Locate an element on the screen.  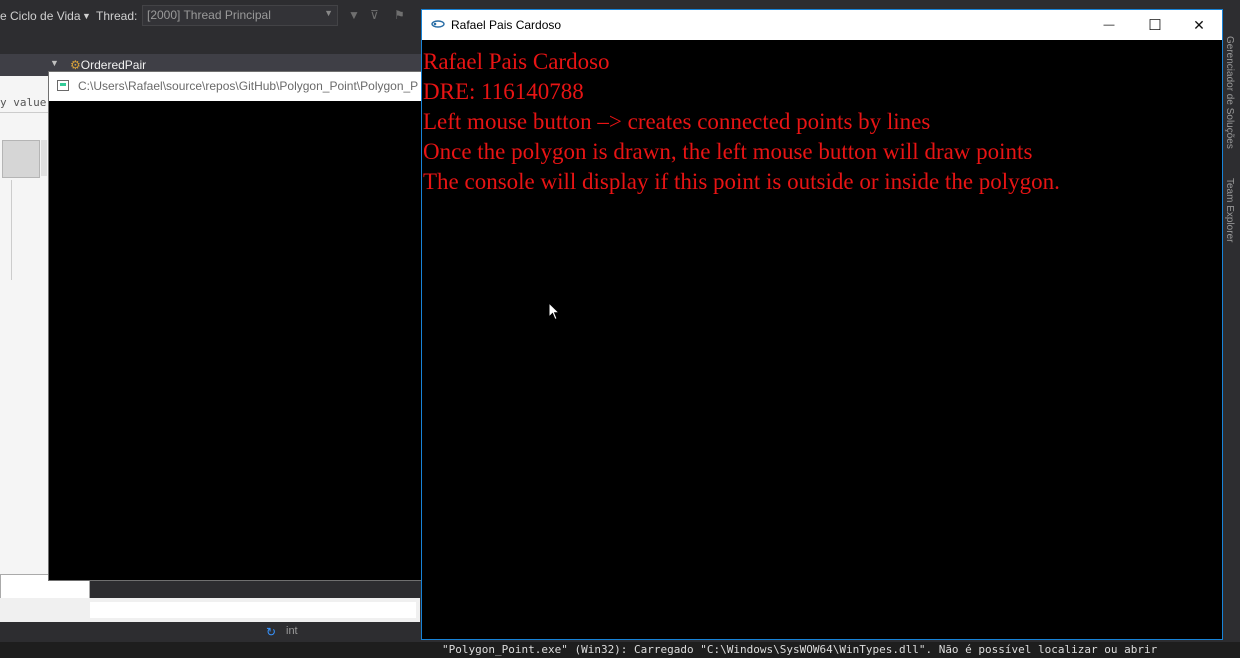
glut-app-icon is located at coordinates (438, 24).